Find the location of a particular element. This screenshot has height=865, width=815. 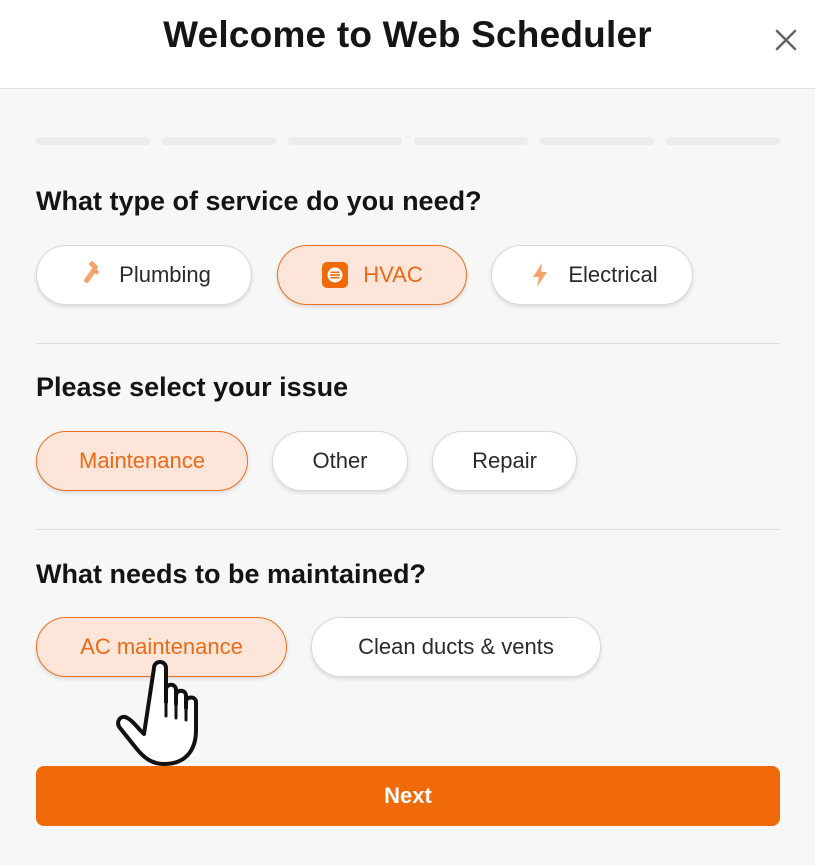

lightning-bolt-icon is located at coordinates (540, 275).